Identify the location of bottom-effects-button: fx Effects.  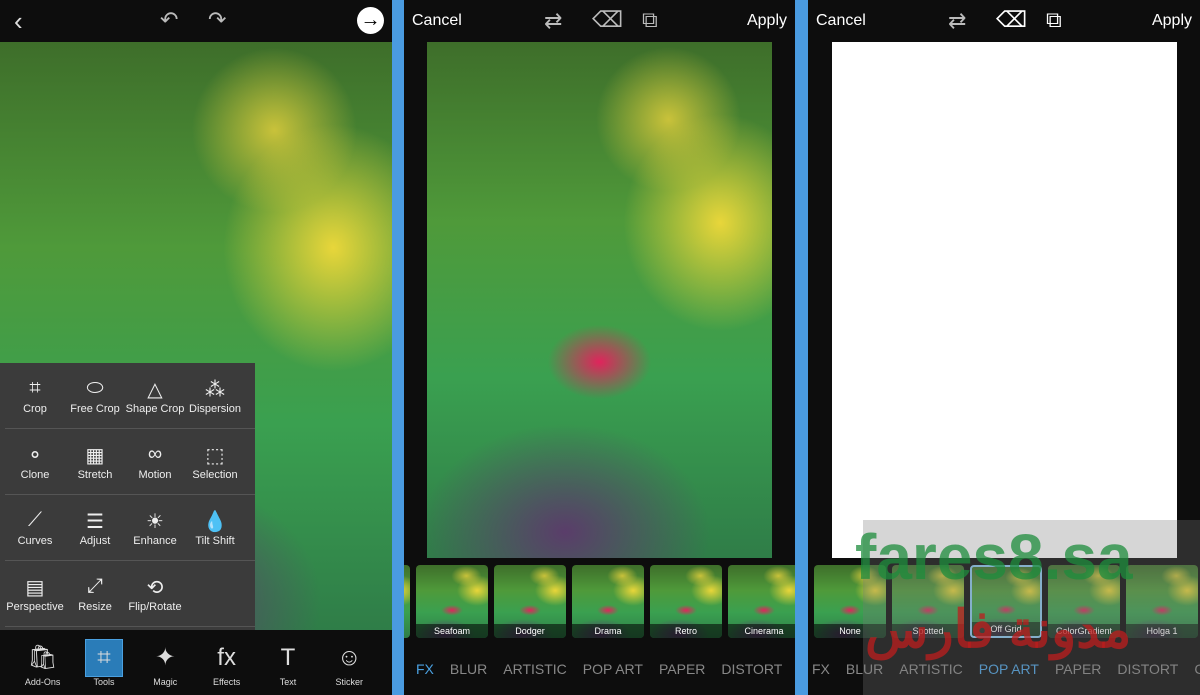
(227, 662).